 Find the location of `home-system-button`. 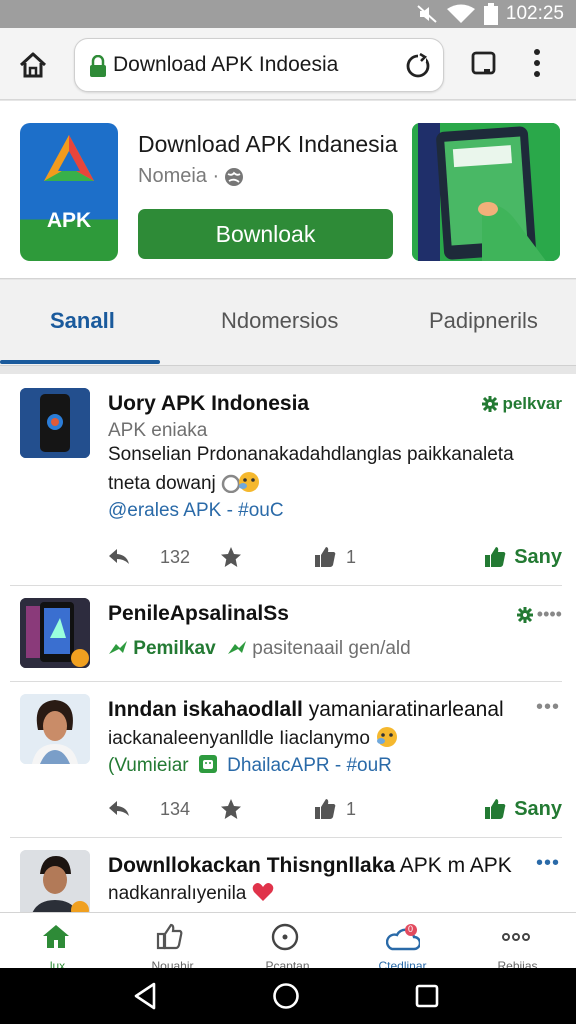

home-system-button is located at coordinates (286, 998).